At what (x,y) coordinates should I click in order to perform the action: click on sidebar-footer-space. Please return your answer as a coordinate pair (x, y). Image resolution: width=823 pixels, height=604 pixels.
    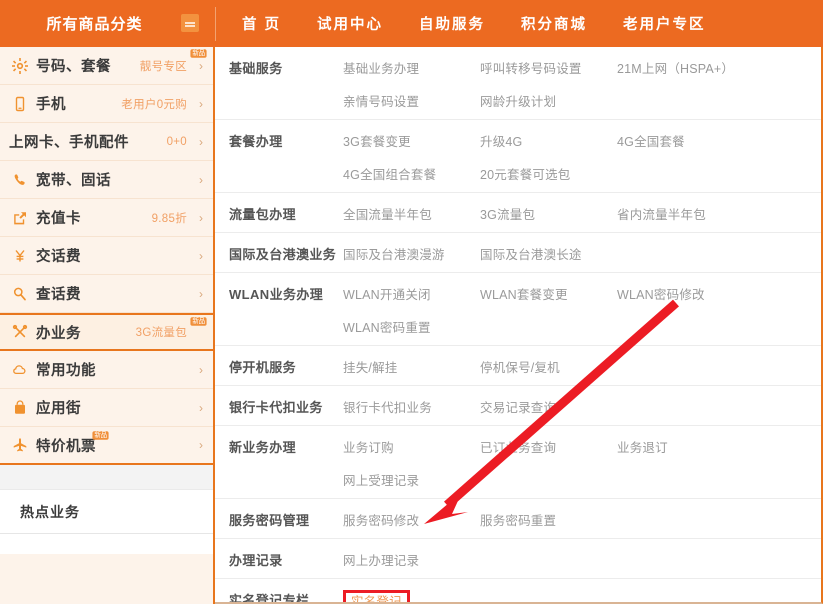
    Looking at the image, I should click on (106, 544).